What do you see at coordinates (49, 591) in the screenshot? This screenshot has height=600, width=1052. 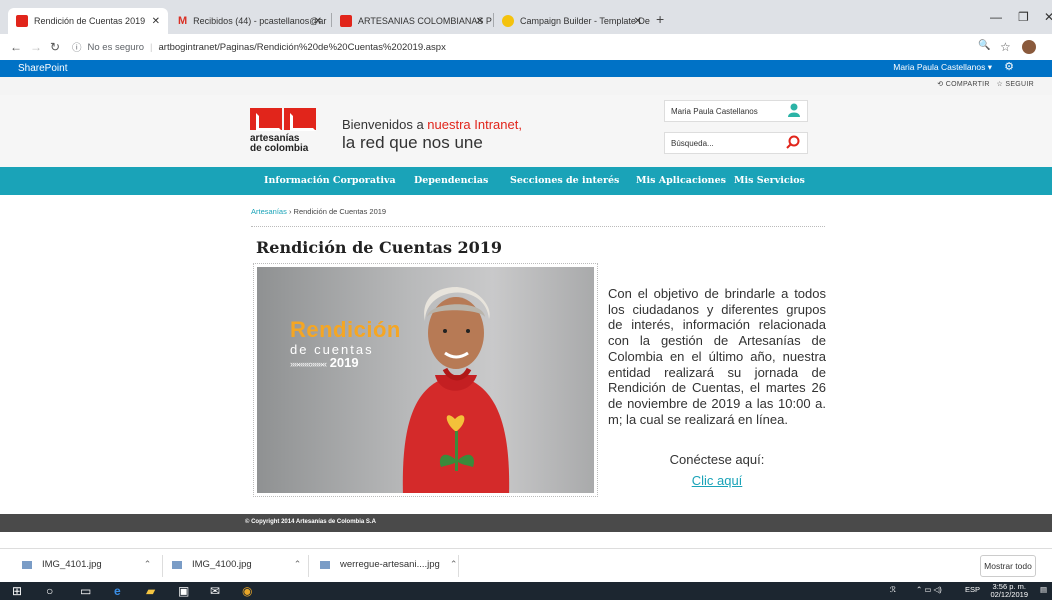 I see `search-icon: ○` at bounding box center [49, 591].